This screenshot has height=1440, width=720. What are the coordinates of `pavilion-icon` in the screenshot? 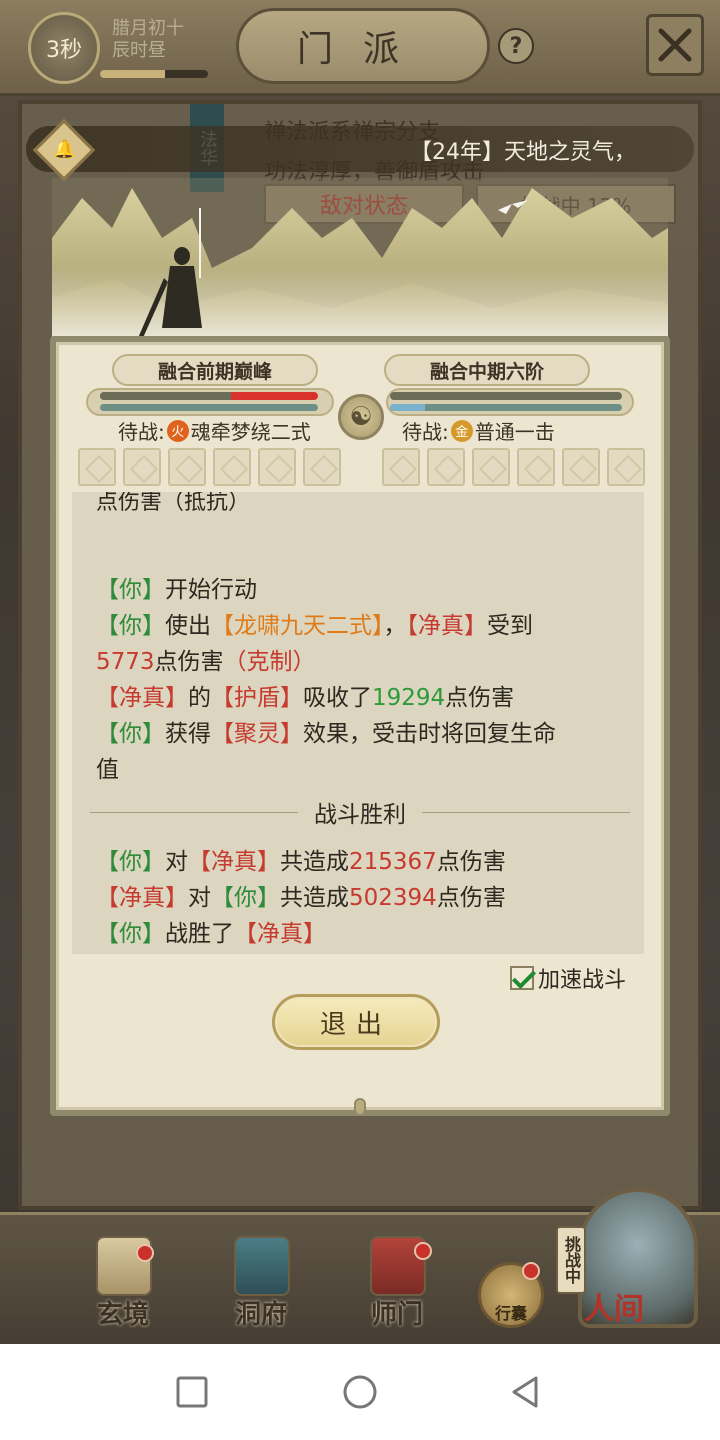 It's located at (262, 1266).